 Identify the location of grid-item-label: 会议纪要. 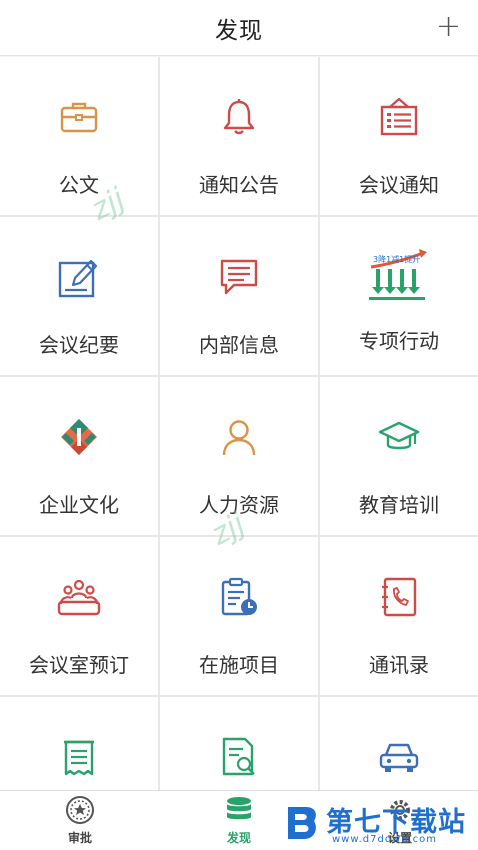
(79, 345).